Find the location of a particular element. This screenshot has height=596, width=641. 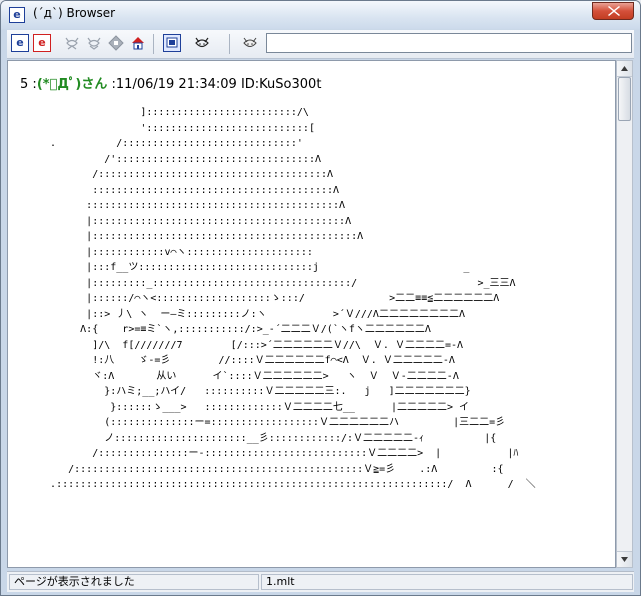

cat-face-button is located at coordinates (202, 43).